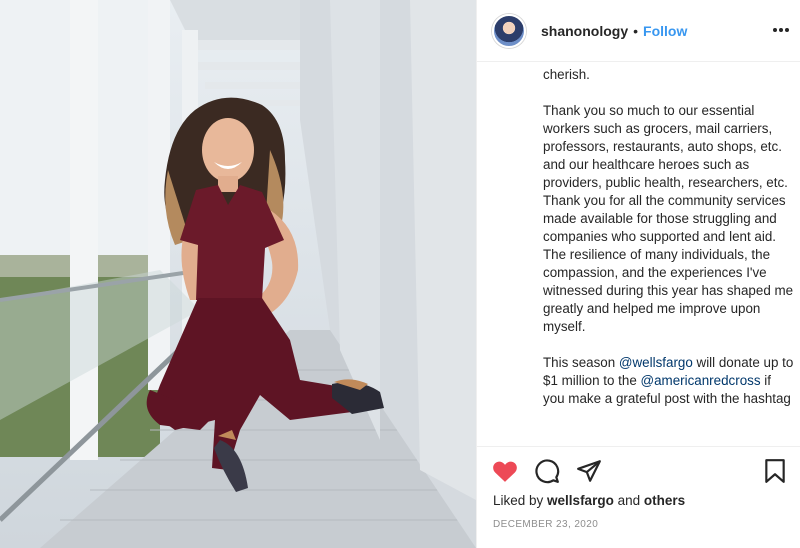  Describe the element at coordinates (505, 471) in the screenshot. I see `heart-filled-icon` at that location.